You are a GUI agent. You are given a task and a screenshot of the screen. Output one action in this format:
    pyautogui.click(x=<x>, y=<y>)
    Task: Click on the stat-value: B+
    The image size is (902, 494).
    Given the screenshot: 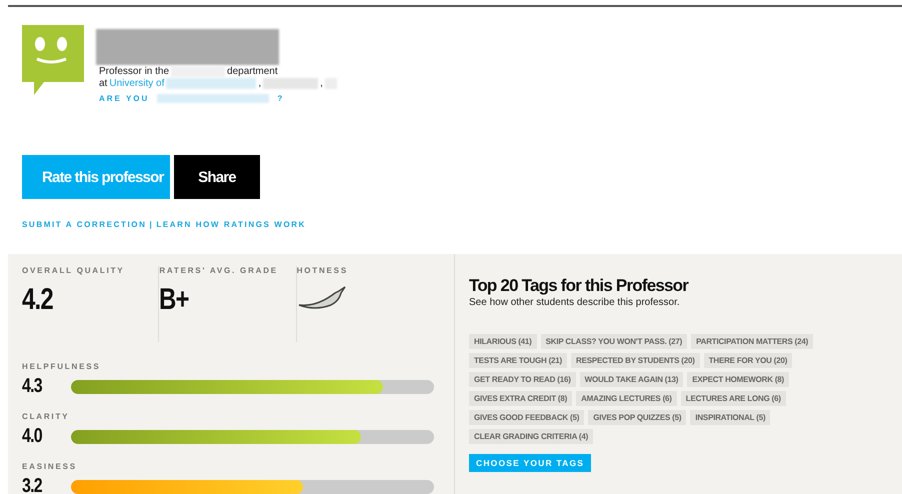 What is the action you would take?
    pyautogui.click(x=174, y=300)
    